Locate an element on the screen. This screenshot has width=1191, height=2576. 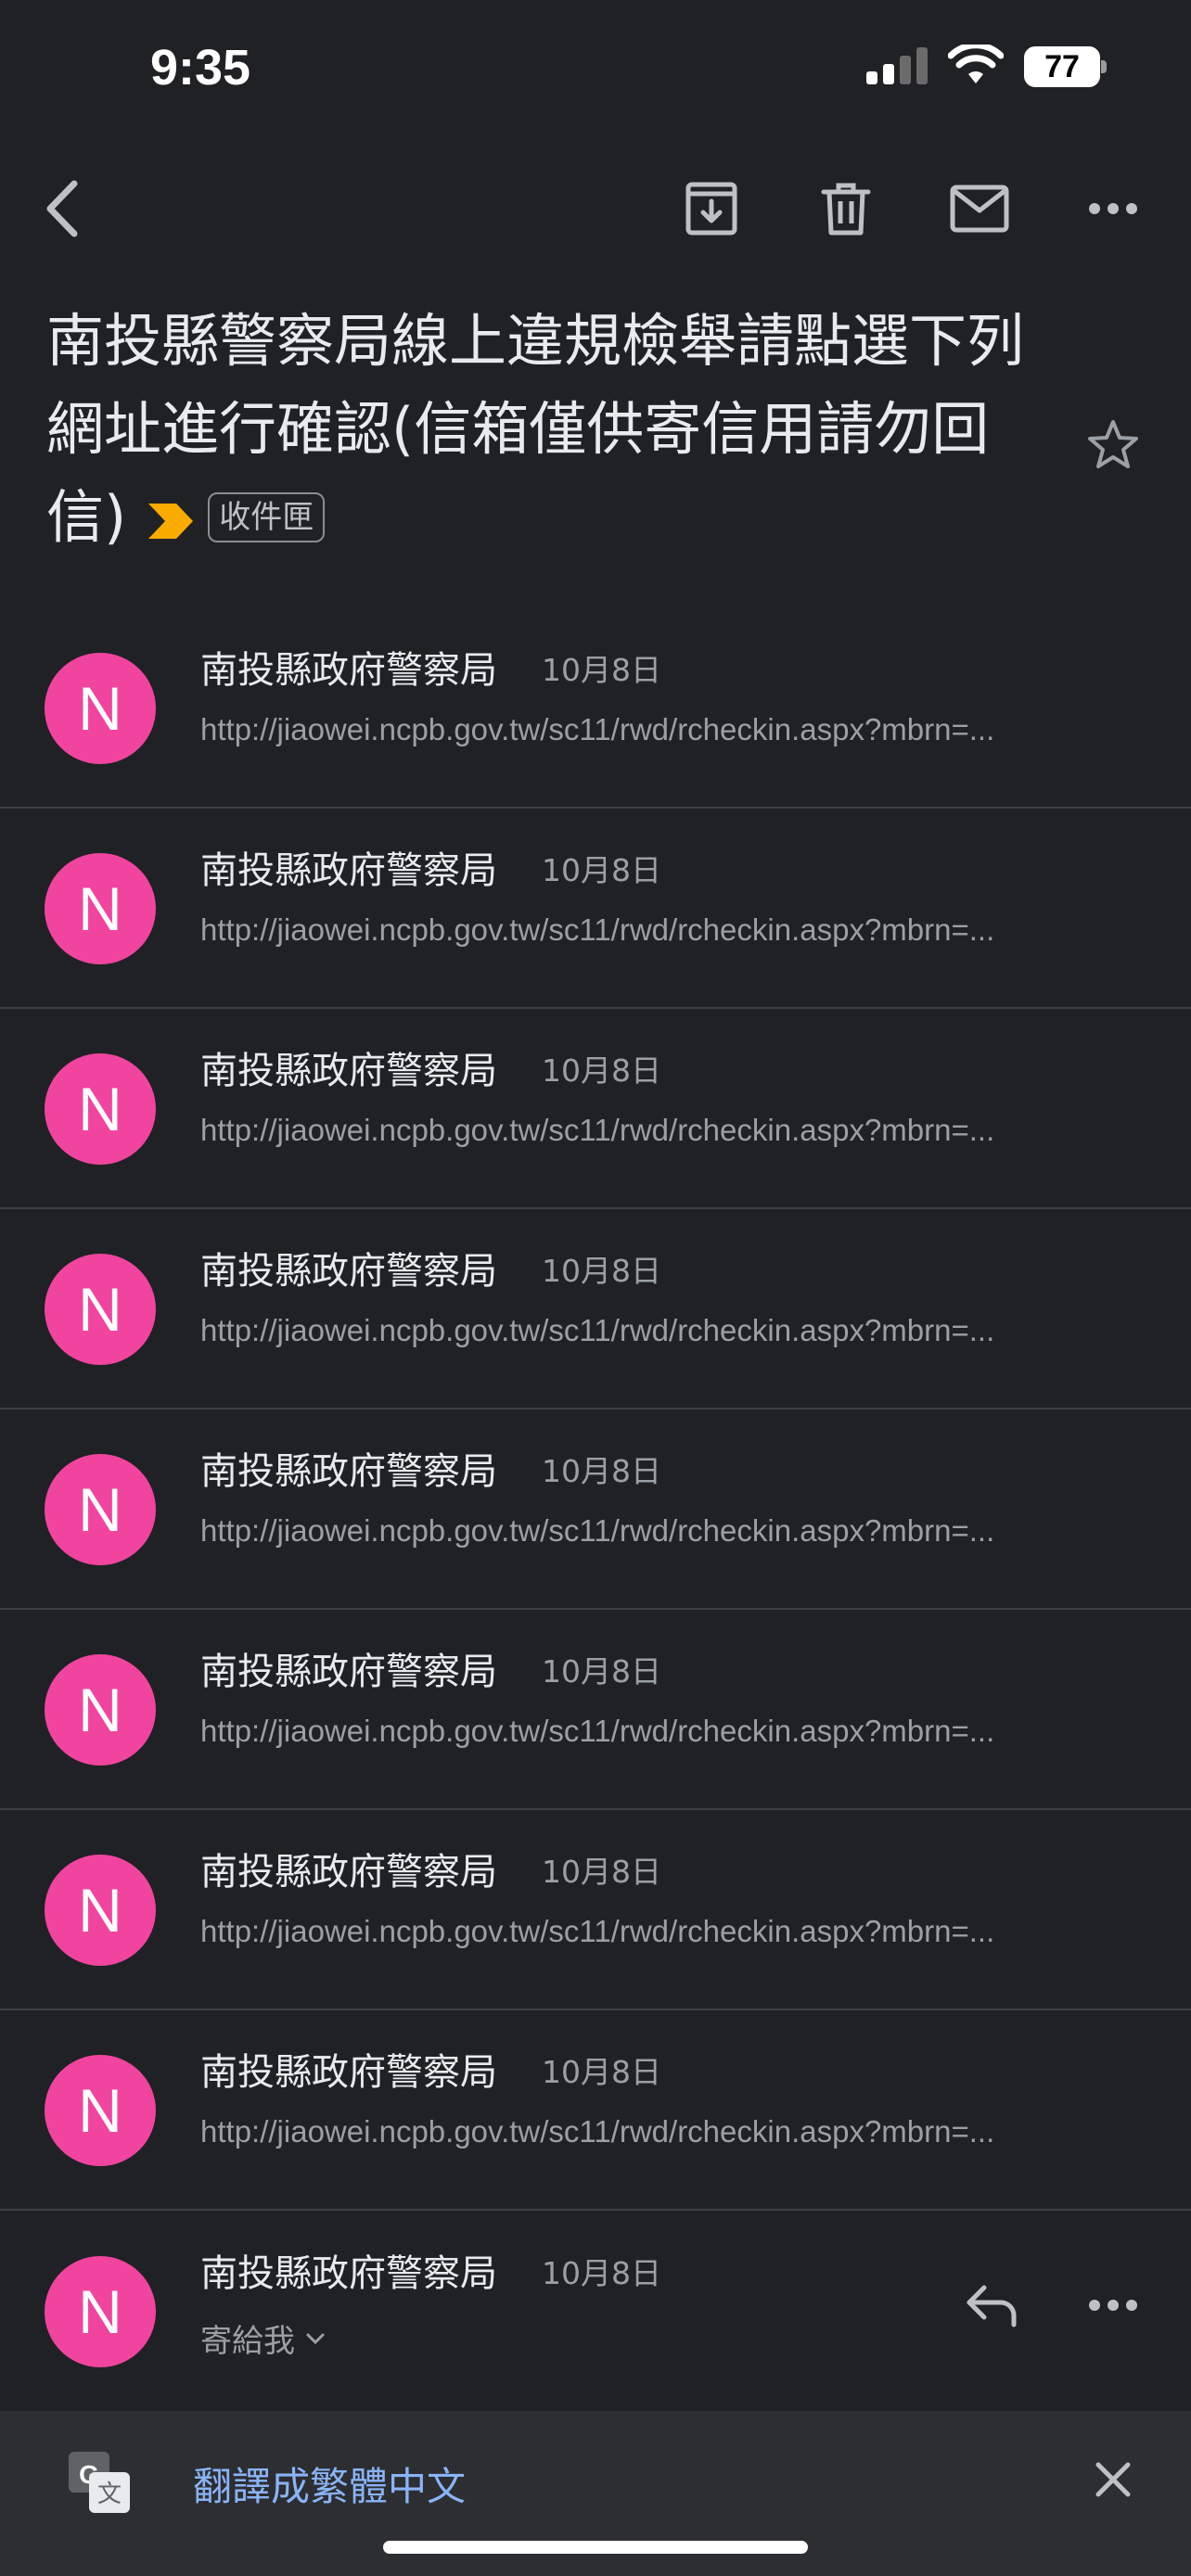
trash-icon is located at coordinates (846, 209).